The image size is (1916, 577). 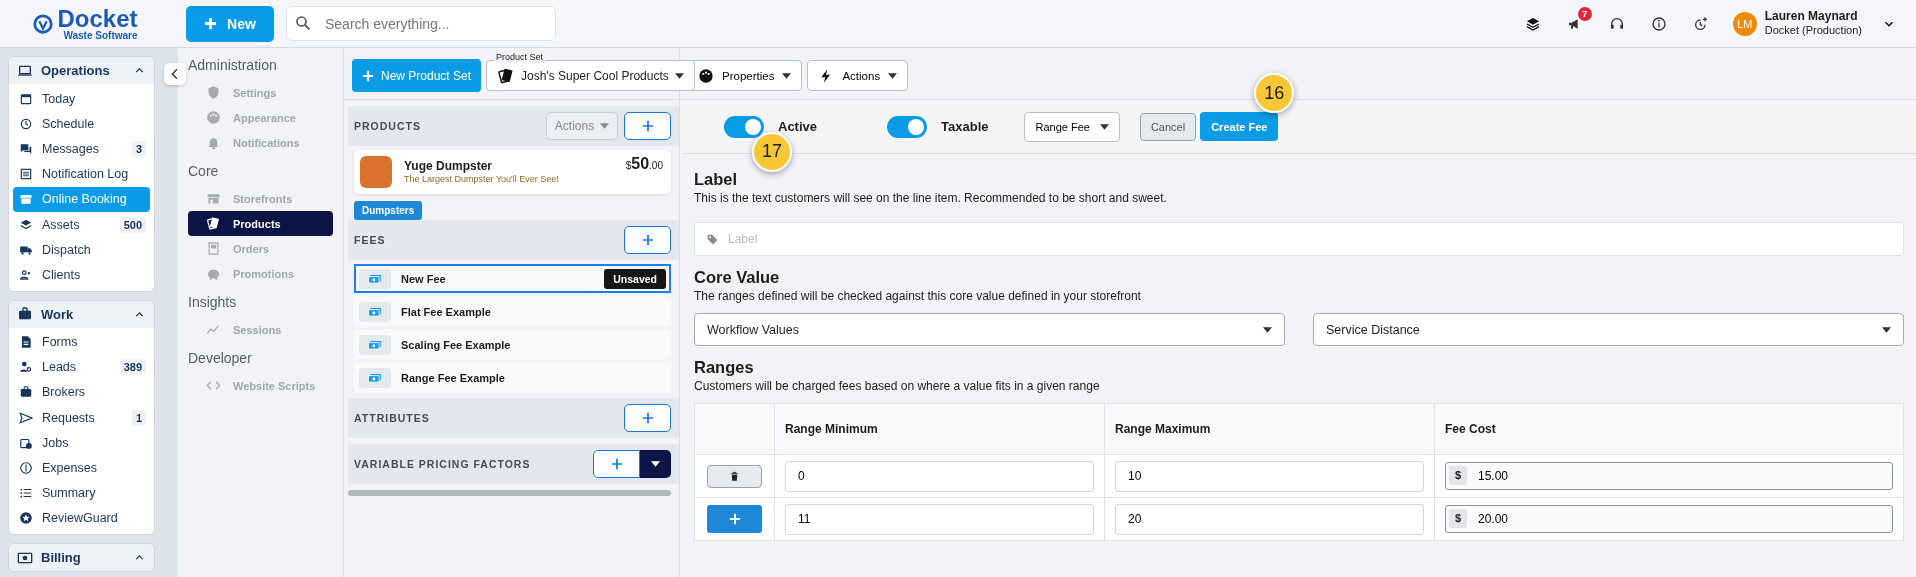 I want to click on step-callout: 17, so click(x=772, y=151).